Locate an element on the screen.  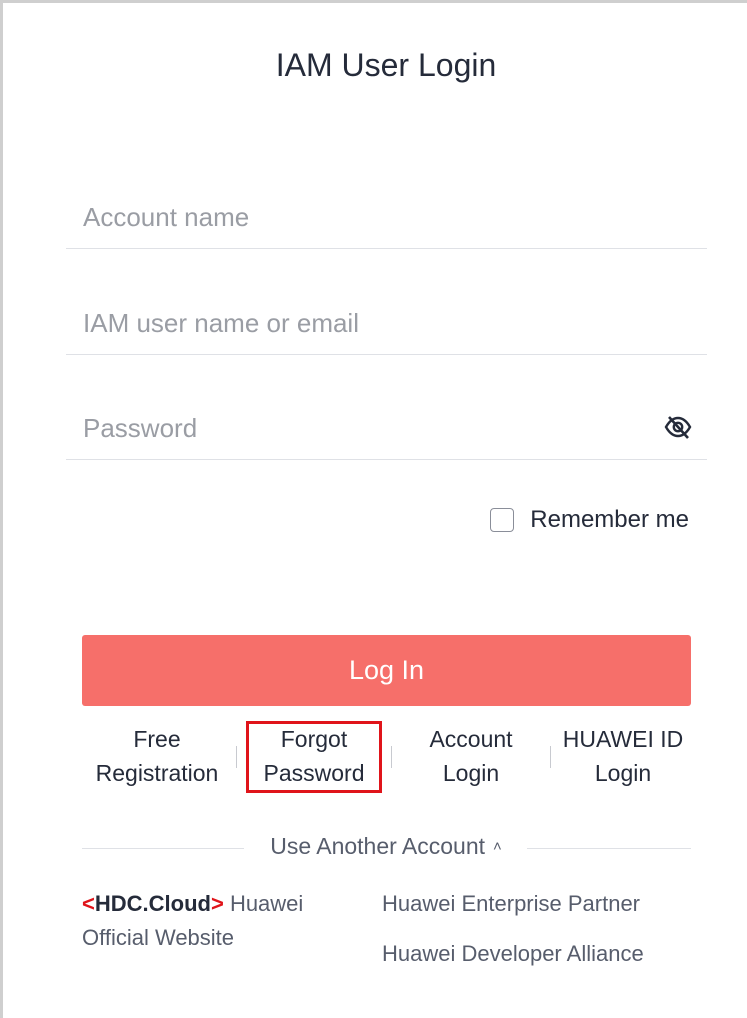
account-name-field is located at coordinates (386, 218).